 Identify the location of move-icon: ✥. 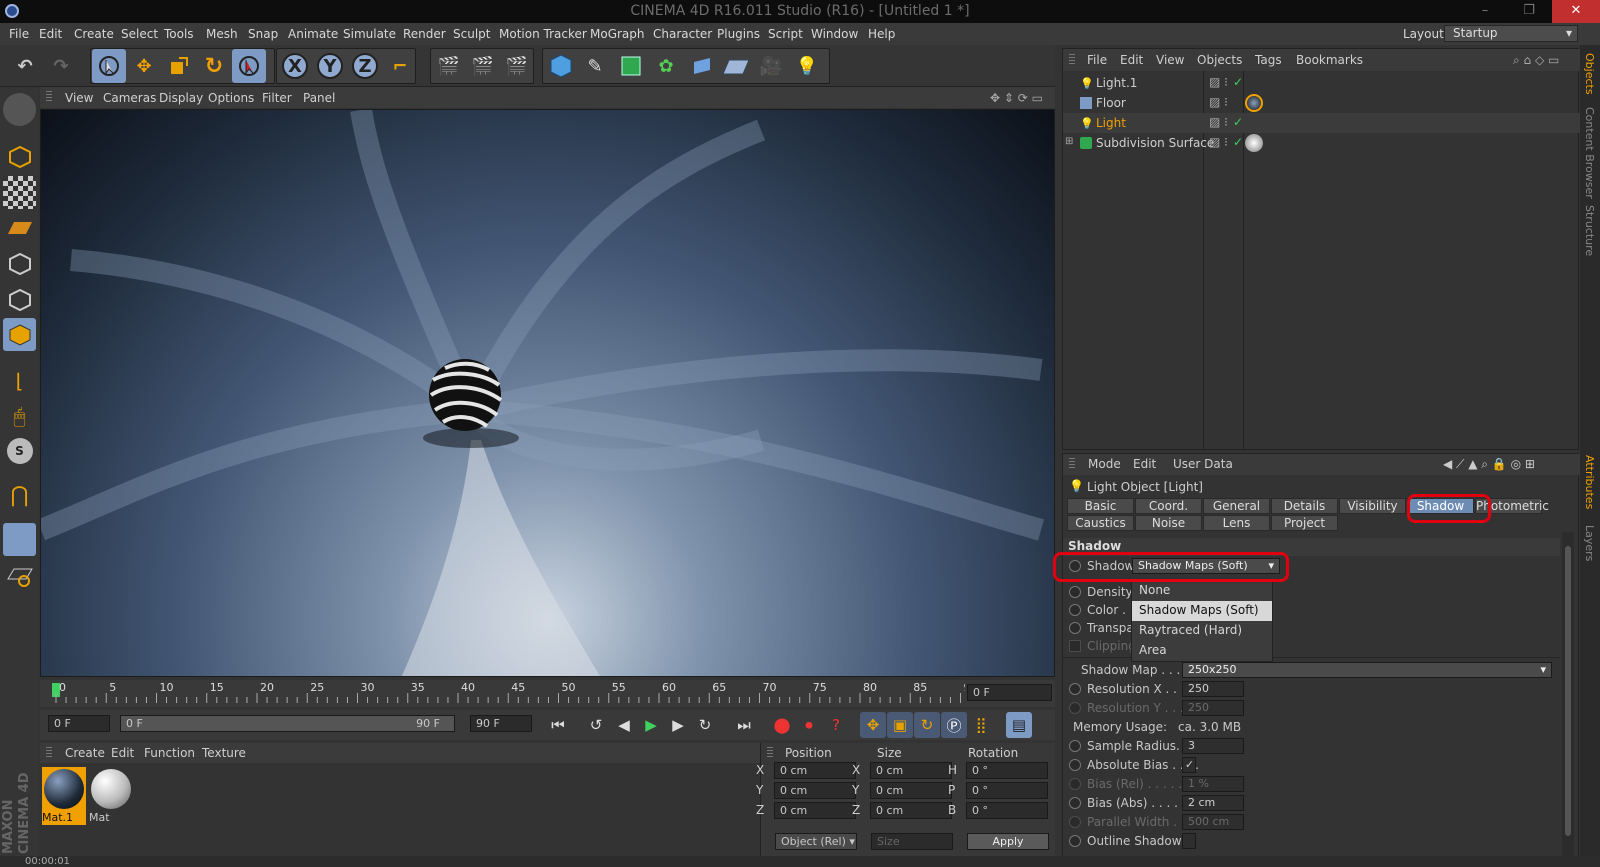
(144, 66).